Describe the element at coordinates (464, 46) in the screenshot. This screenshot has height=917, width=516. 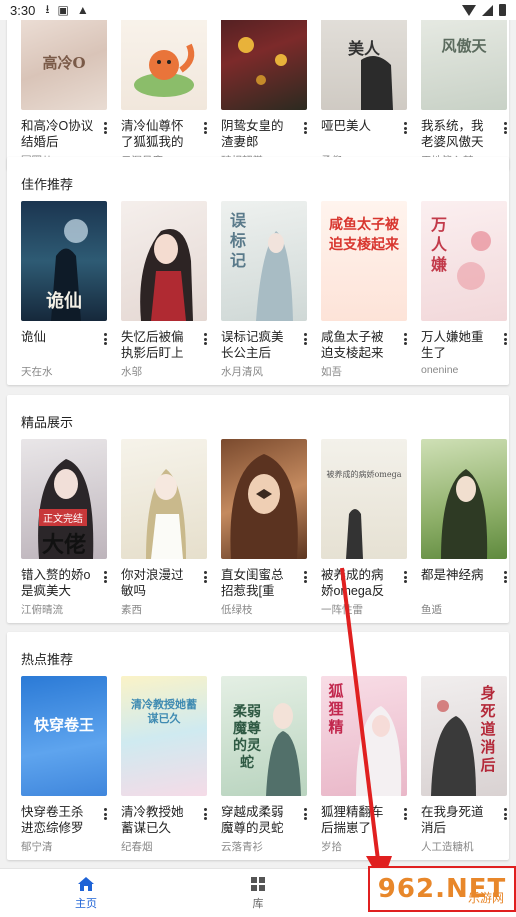
I see `cover-title: 风傲天` at that location.